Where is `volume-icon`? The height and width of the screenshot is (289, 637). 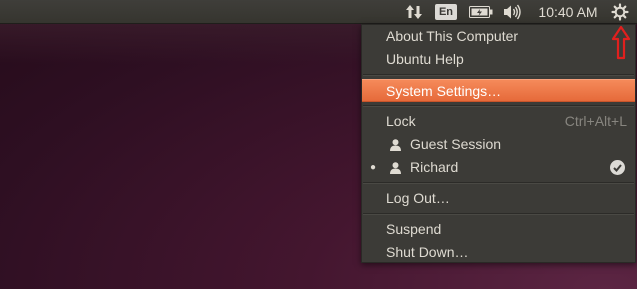
volume-icon is located at coordinates (513, 12).